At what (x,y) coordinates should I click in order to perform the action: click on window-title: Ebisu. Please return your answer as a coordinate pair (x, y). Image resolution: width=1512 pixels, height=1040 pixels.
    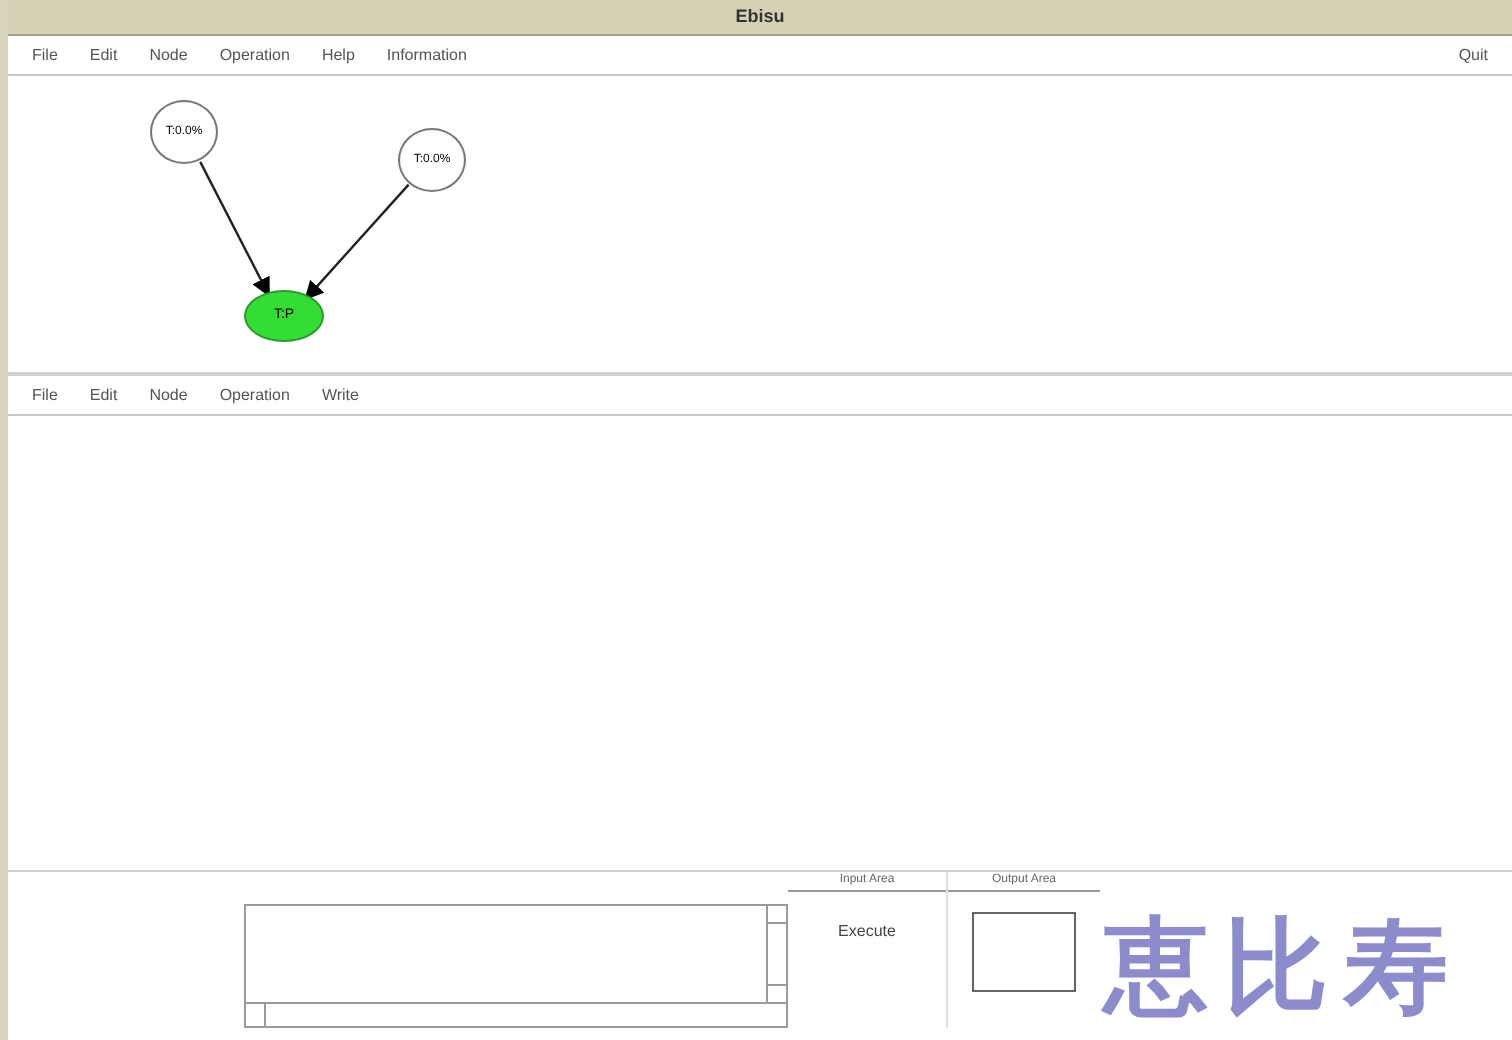
    Looking at the image, I should click on (760, 16).